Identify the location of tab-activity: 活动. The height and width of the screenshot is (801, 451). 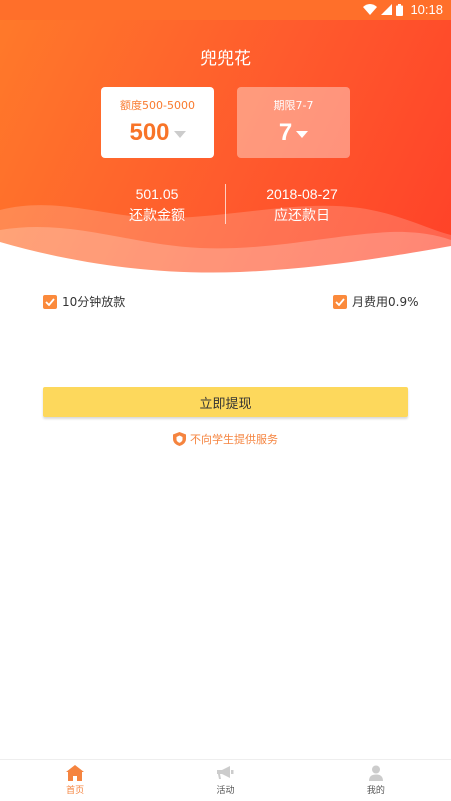
(225, 780).